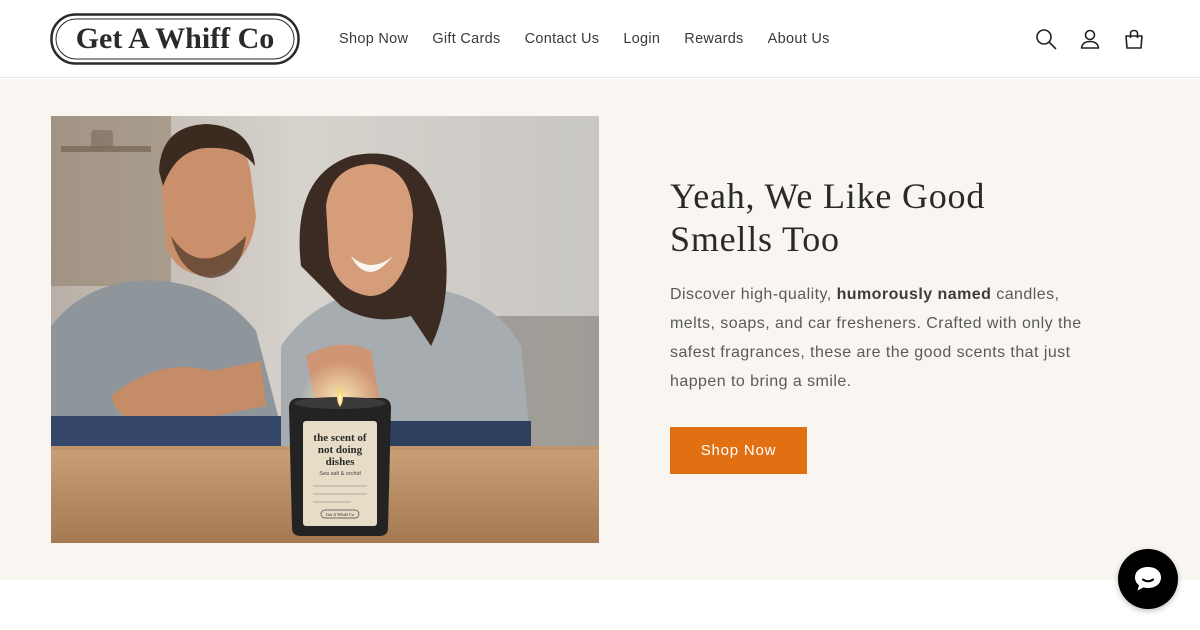 The width and height of the screenshot is (1200, 630). What do you see at coordinates (713, 39) in the screenshot?
I see `nav-rewards: Rewards` at bounding box center [713, 39].